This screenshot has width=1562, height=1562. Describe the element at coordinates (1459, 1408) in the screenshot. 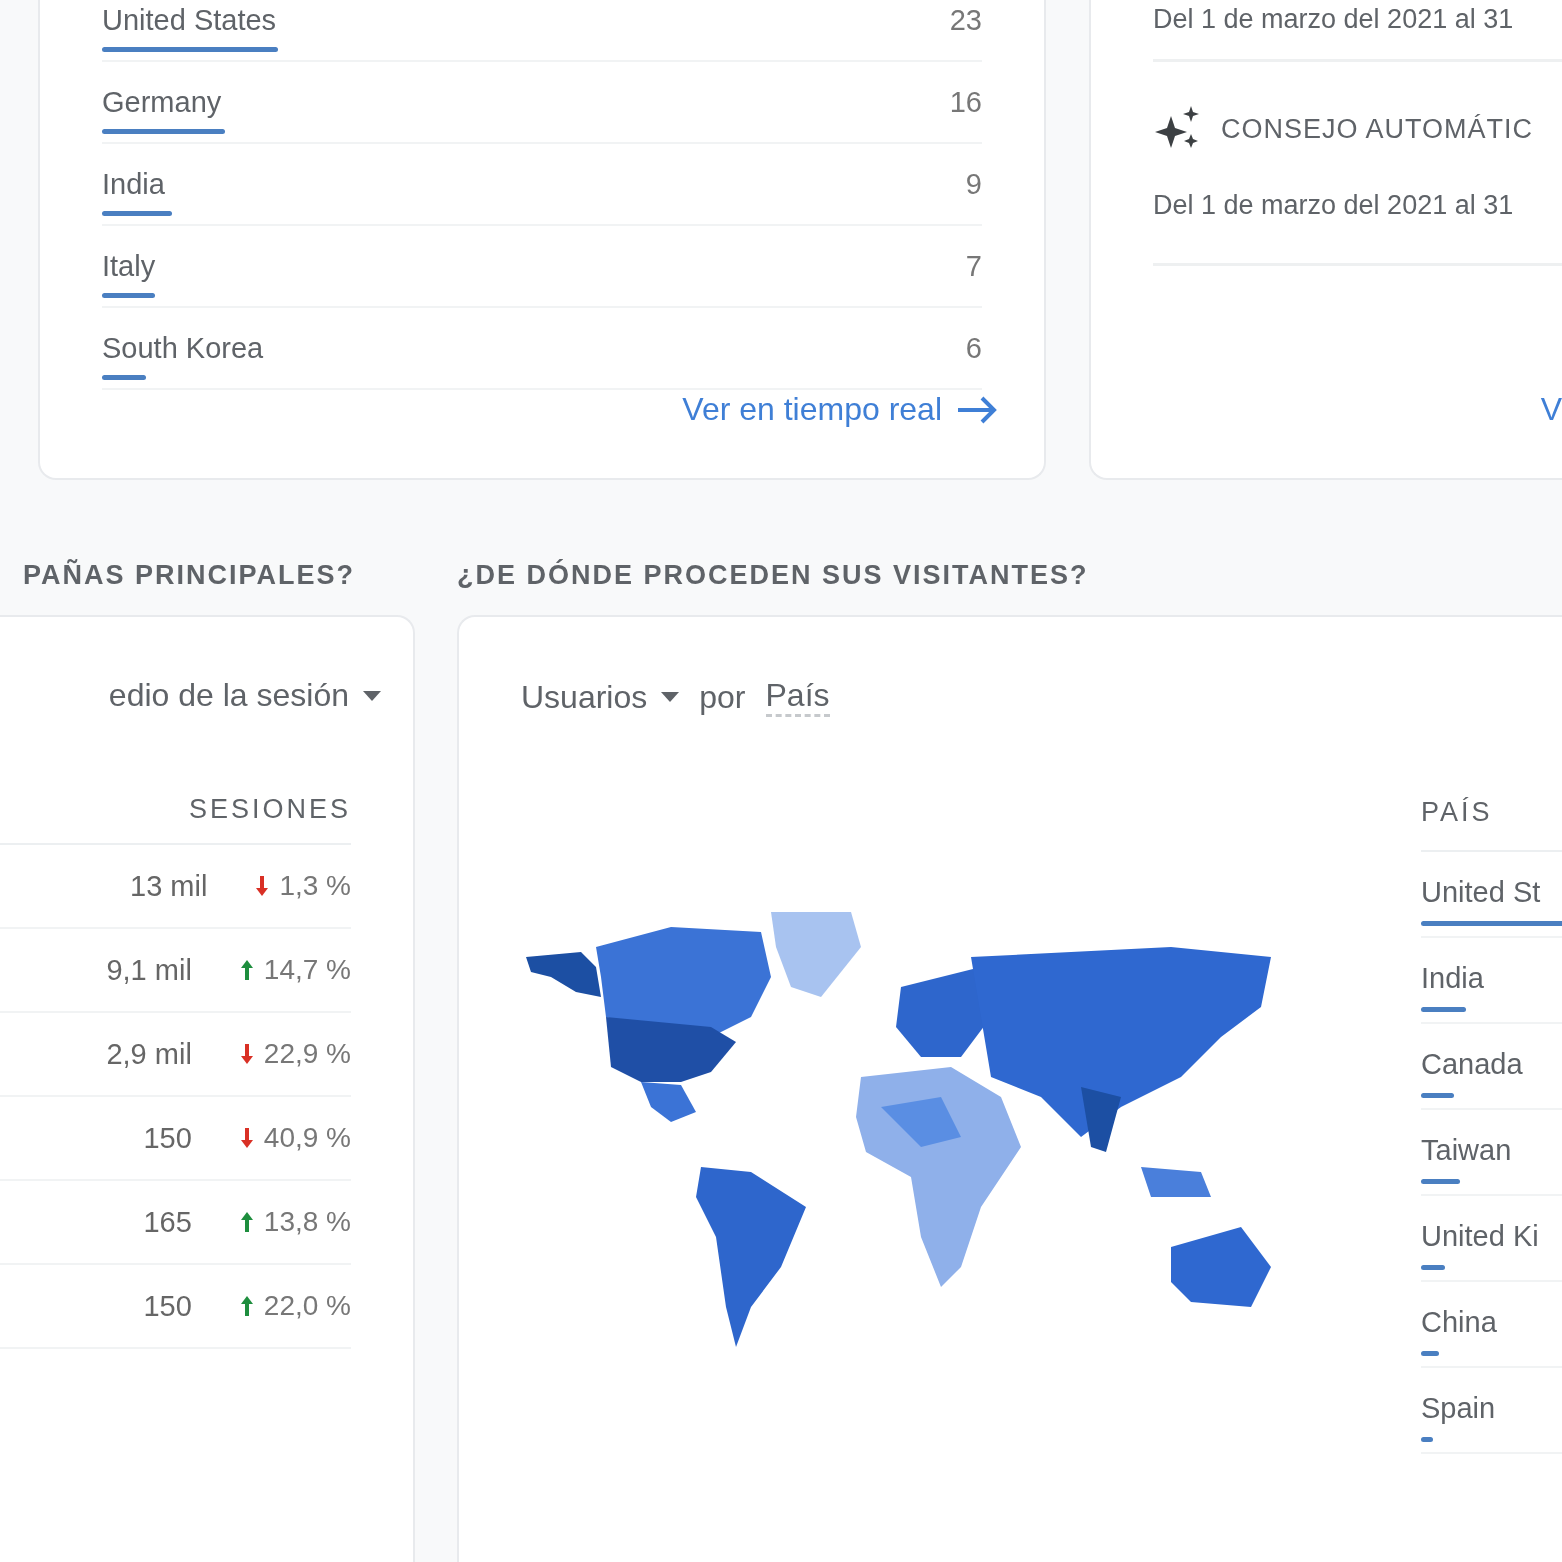

I see `country-name: Spain` at that location.